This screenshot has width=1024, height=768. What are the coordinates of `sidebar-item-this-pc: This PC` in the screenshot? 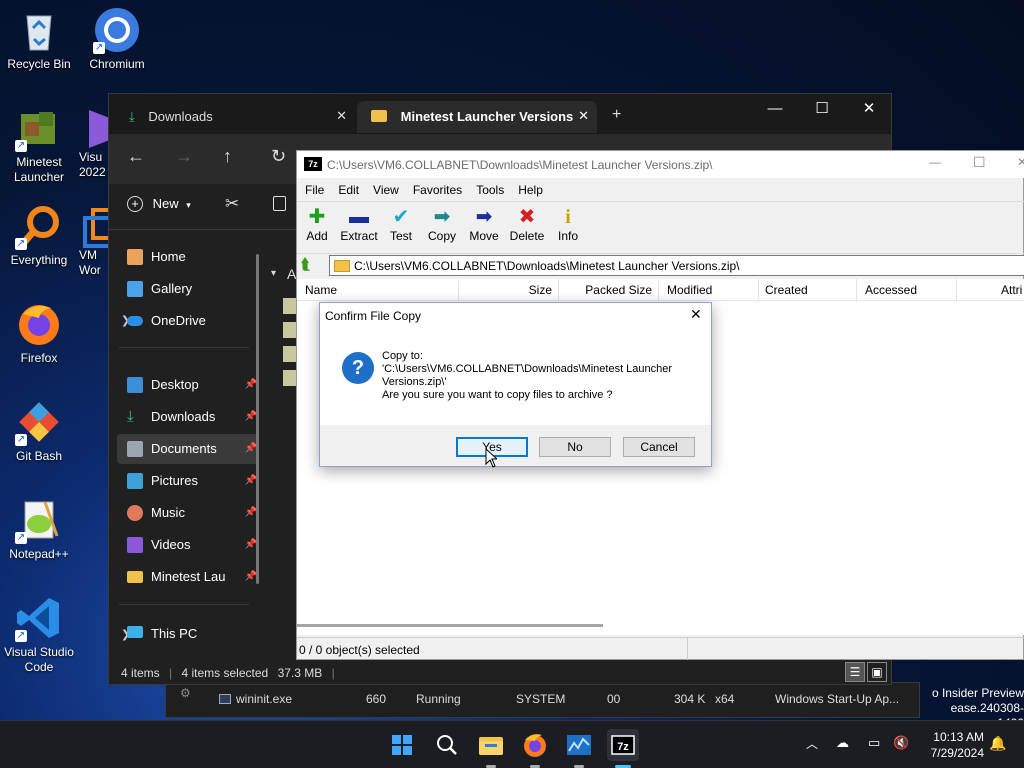 It's located at (188, 634).